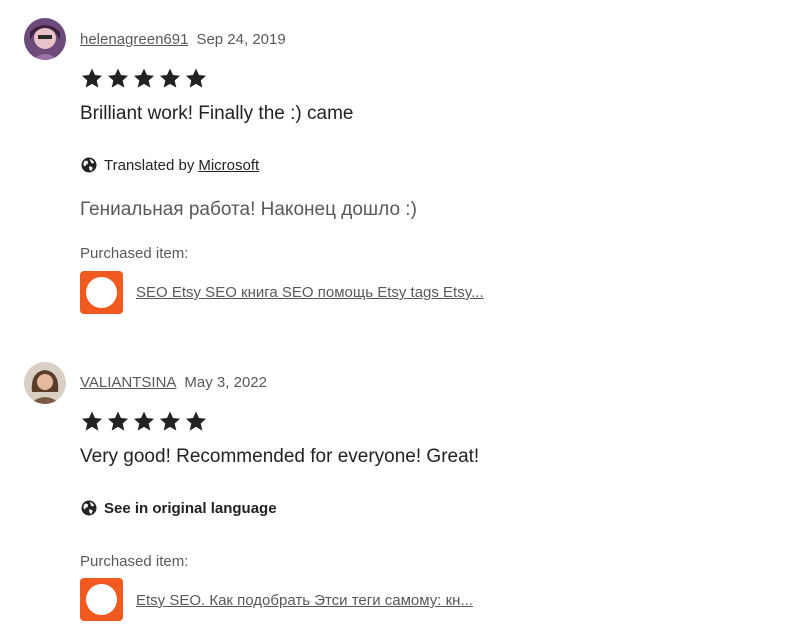  I want to click on translated-by-label: Translated by, so click(149, 165).